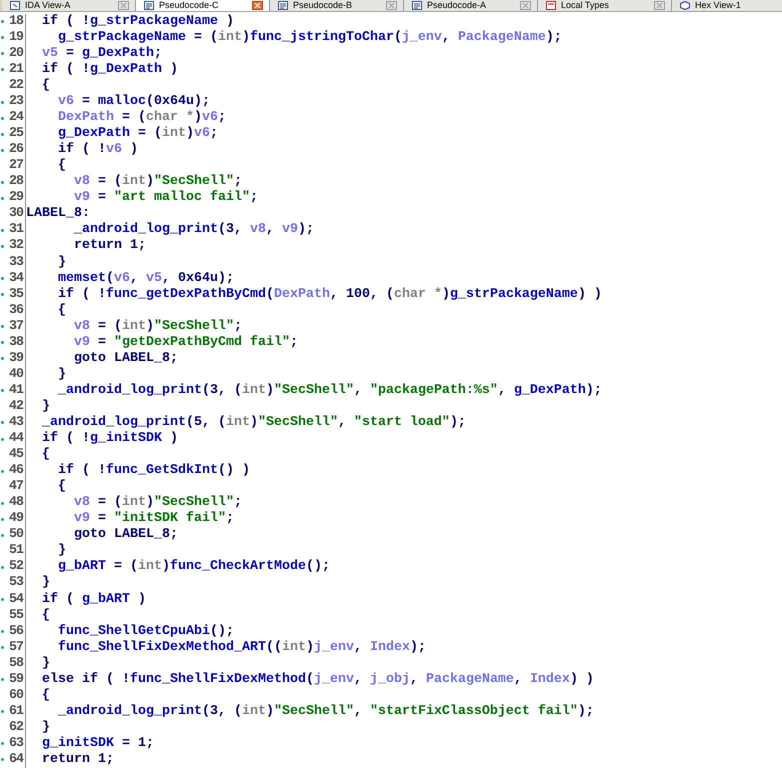 This screenshot has width=782, height=768. I want to click on code-line: else if ( !func_ShellFixDexMethod(j_env, j_obj, PackageName, Index) ), so click(317, 680).